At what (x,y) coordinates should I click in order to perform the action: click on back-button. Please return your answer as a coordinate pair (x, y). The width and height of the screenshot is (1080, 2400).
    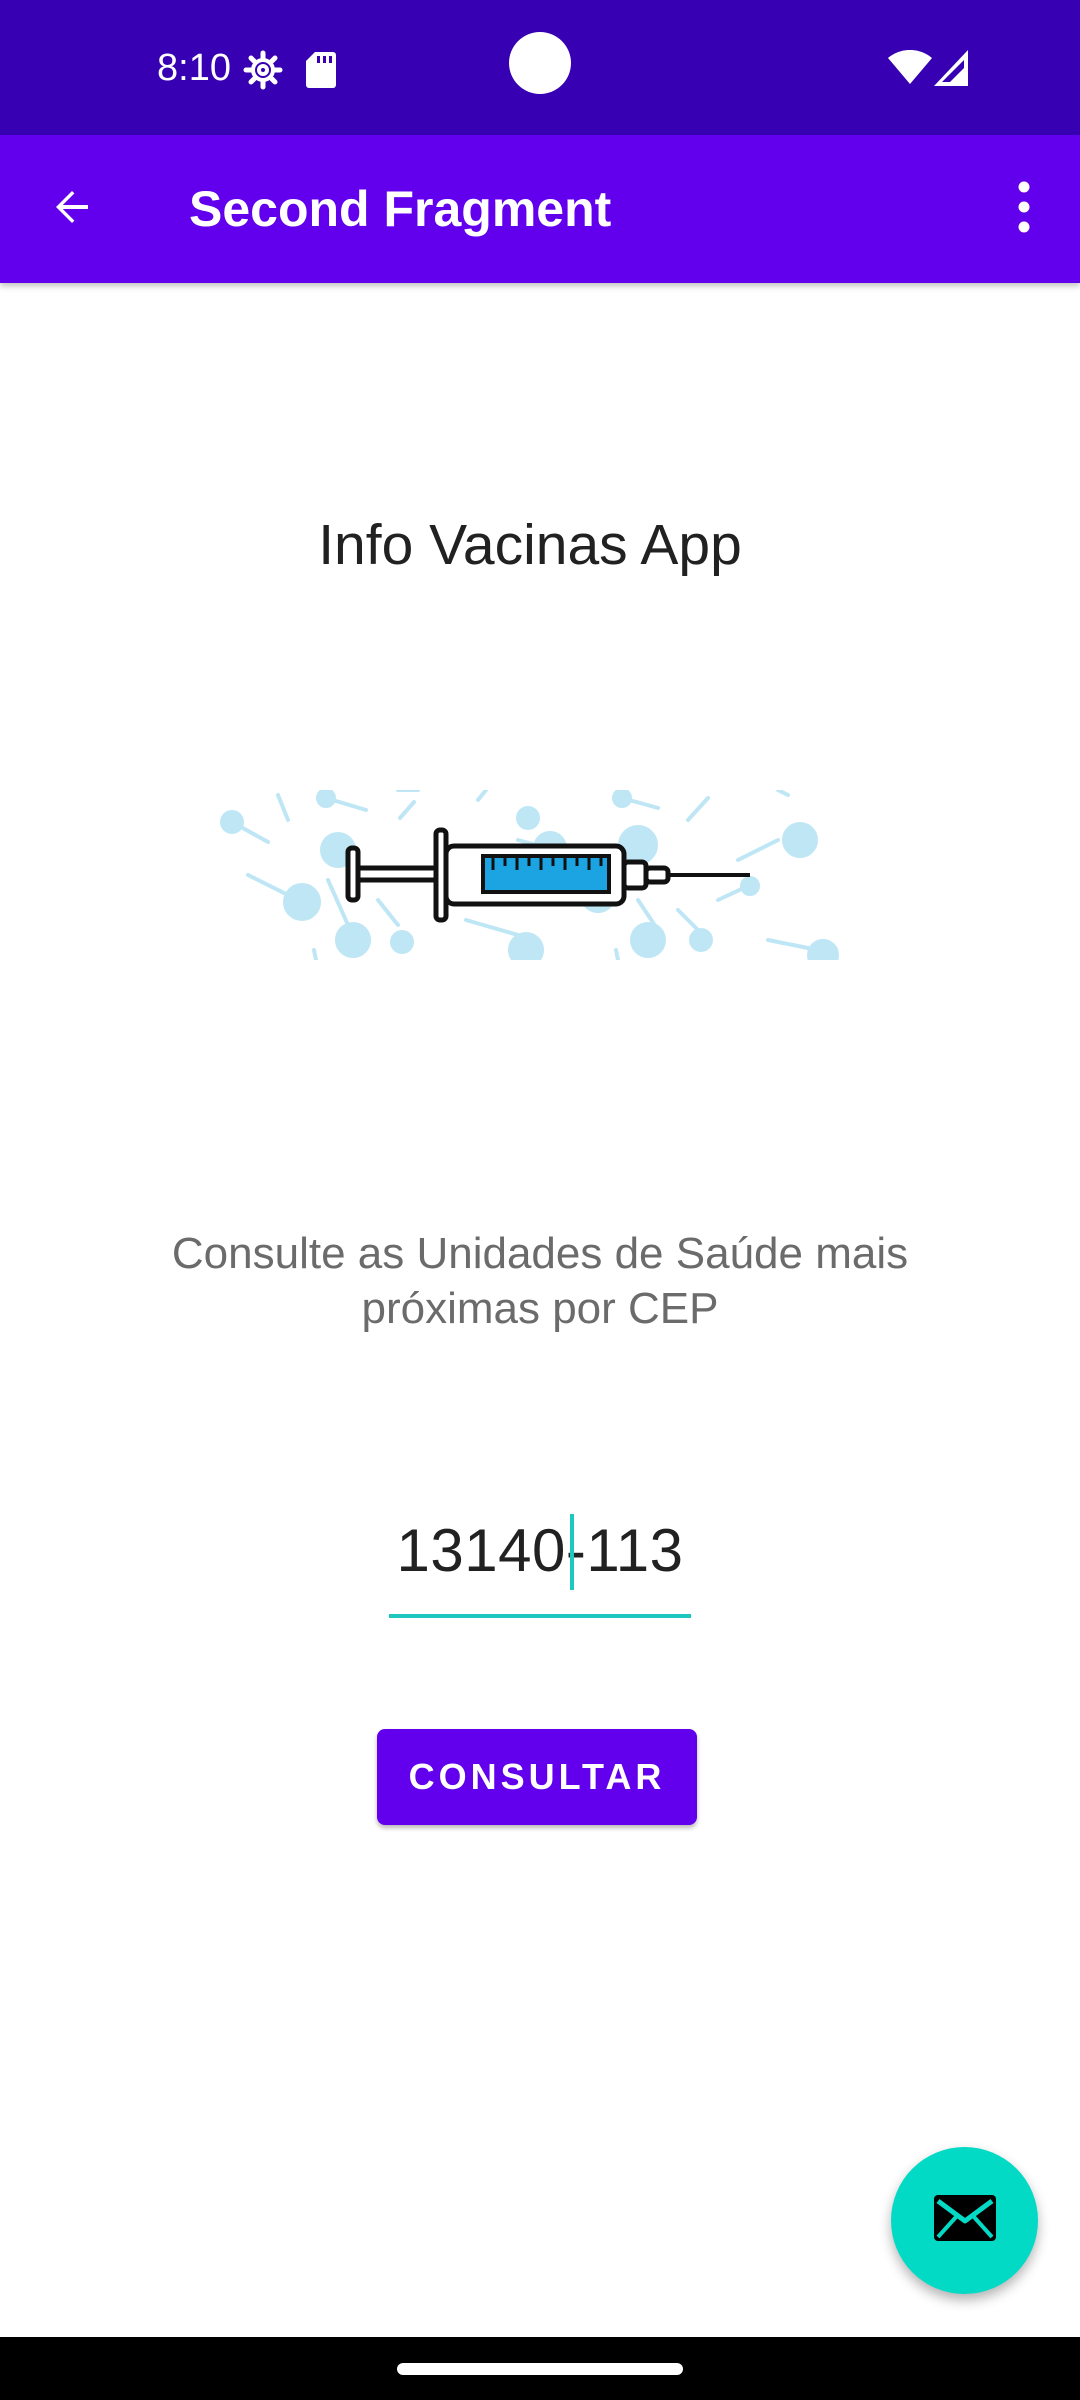
    Looking at the image, I should click on (72, 209).